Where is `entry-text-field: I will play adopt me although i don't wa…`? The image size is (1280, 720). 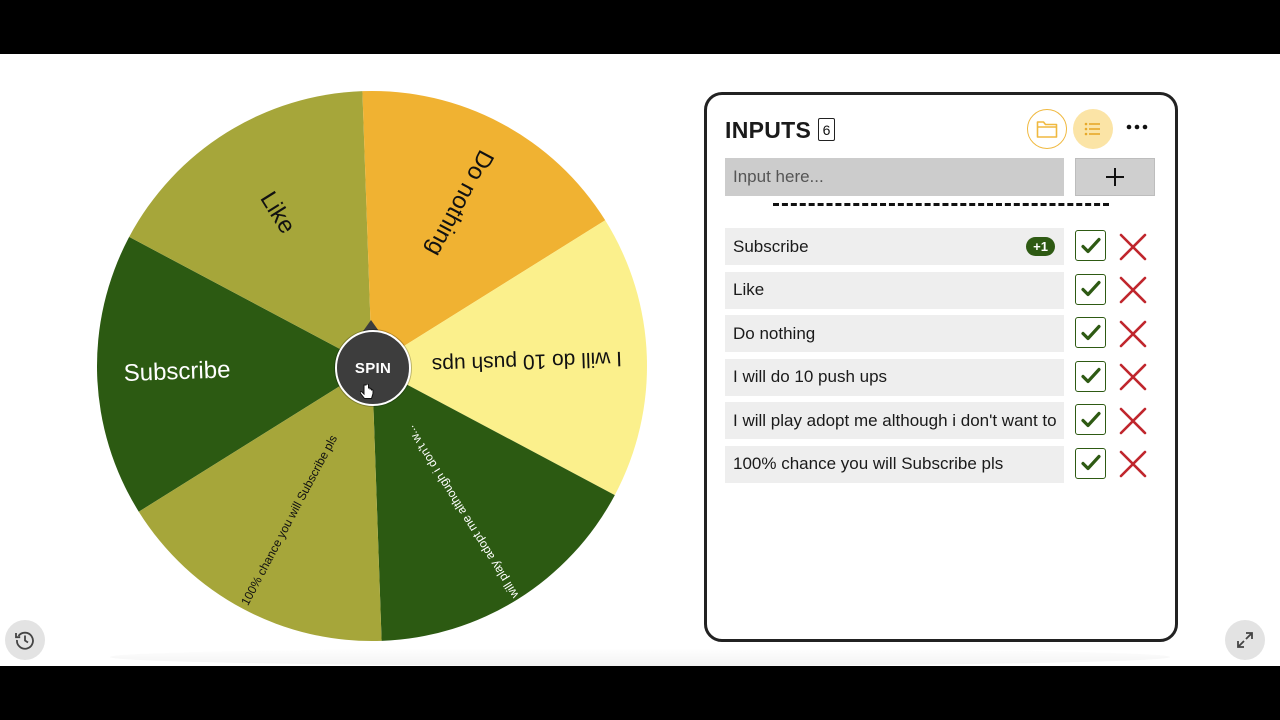 entry-text-field: I will play adopt me although i don't wa… is located at coordinates (894, 421).